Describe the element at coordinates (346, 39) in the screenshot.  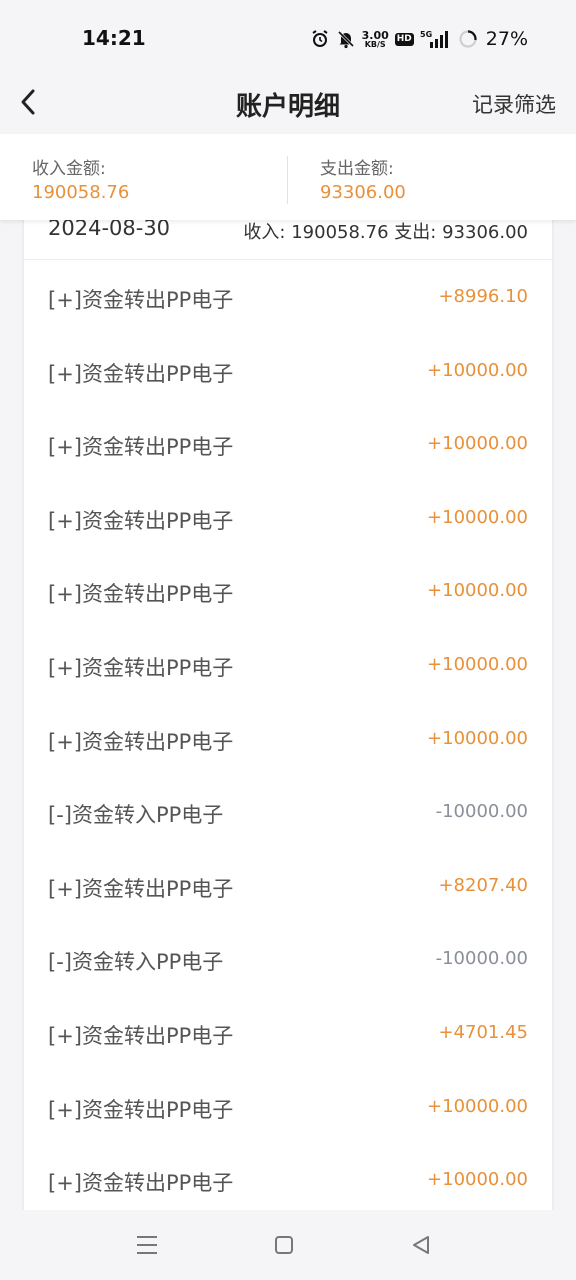
I see `mute-bell-icon` at that location.